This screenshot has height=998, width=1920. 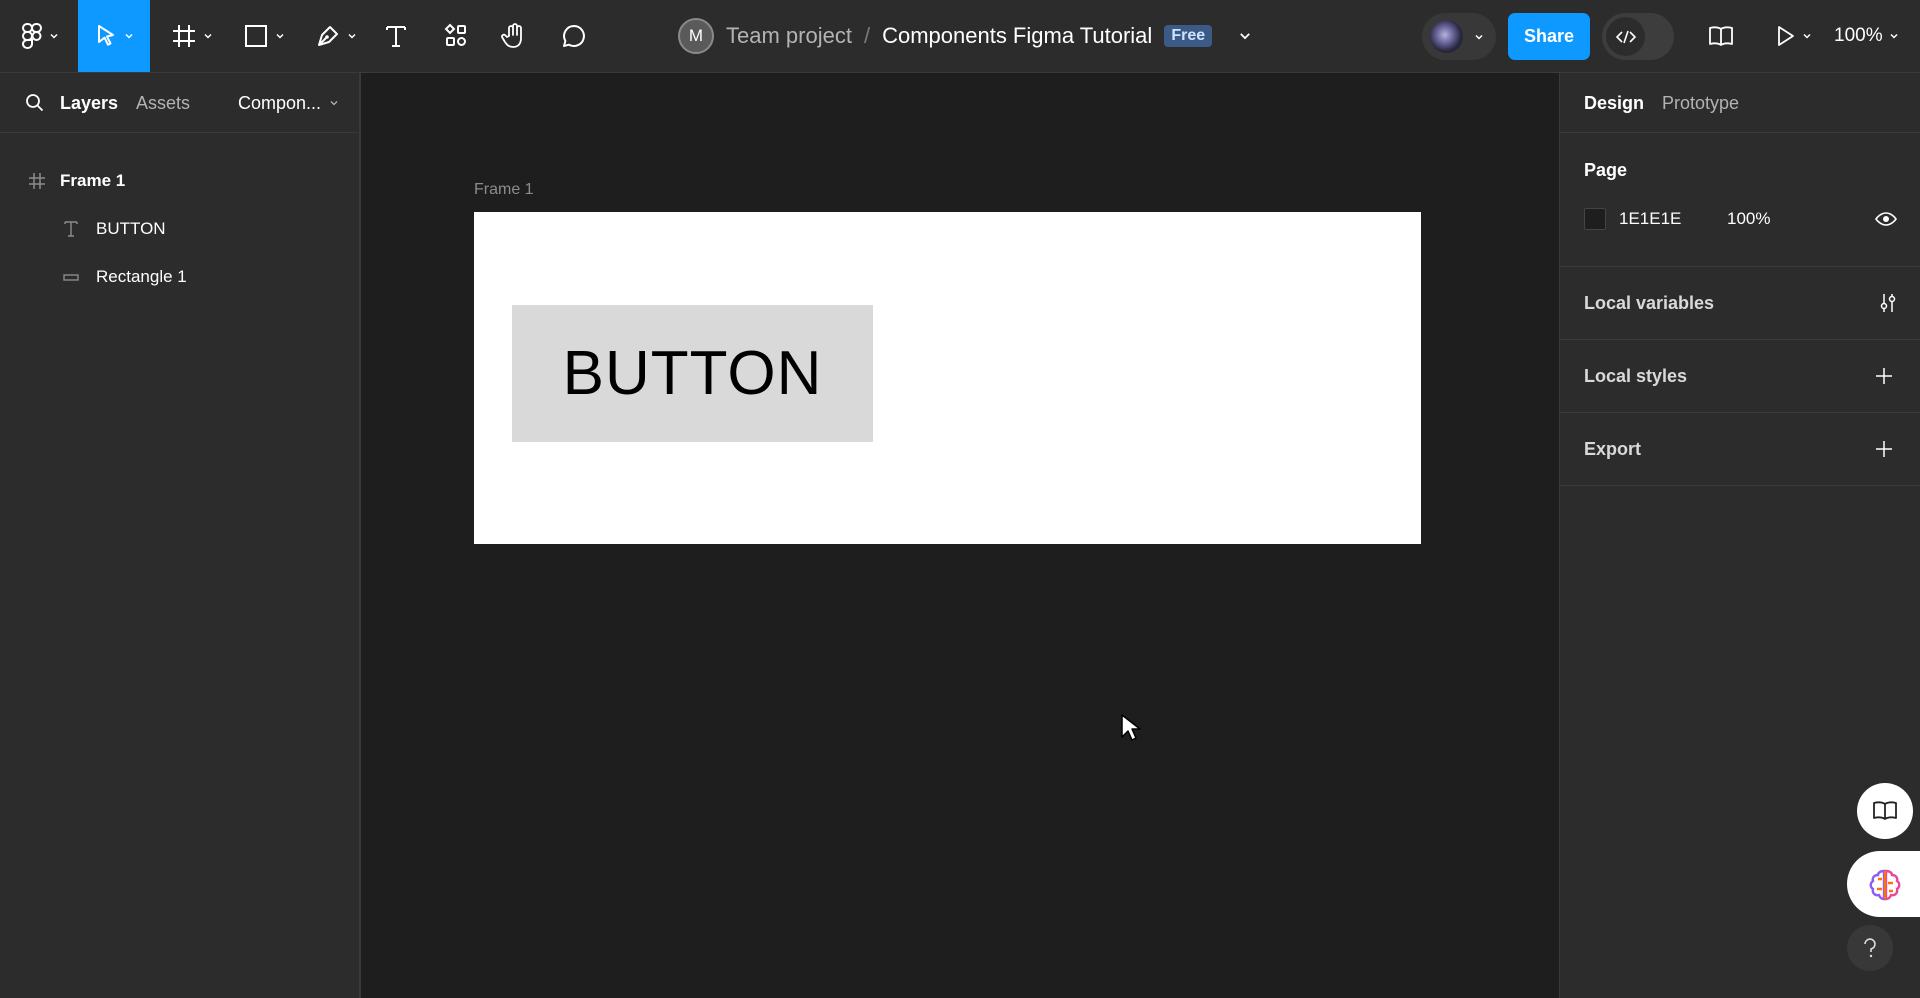 I want to click on cursor-arrow-icon, so click(x=106, y=35).